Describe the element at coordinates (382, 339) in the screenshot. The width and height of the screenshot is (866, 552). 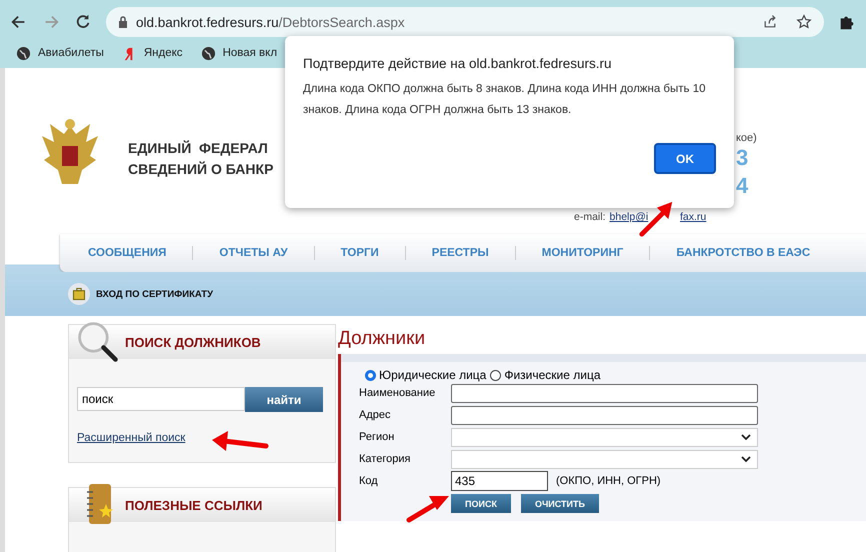
I see `section-title: Должники` at that location.